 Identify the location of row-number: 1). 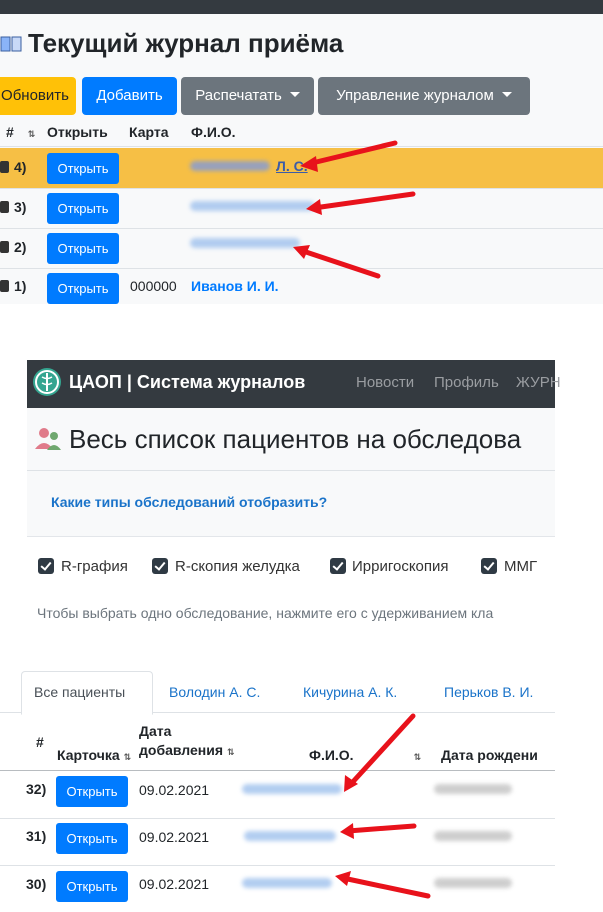
(13, 286).